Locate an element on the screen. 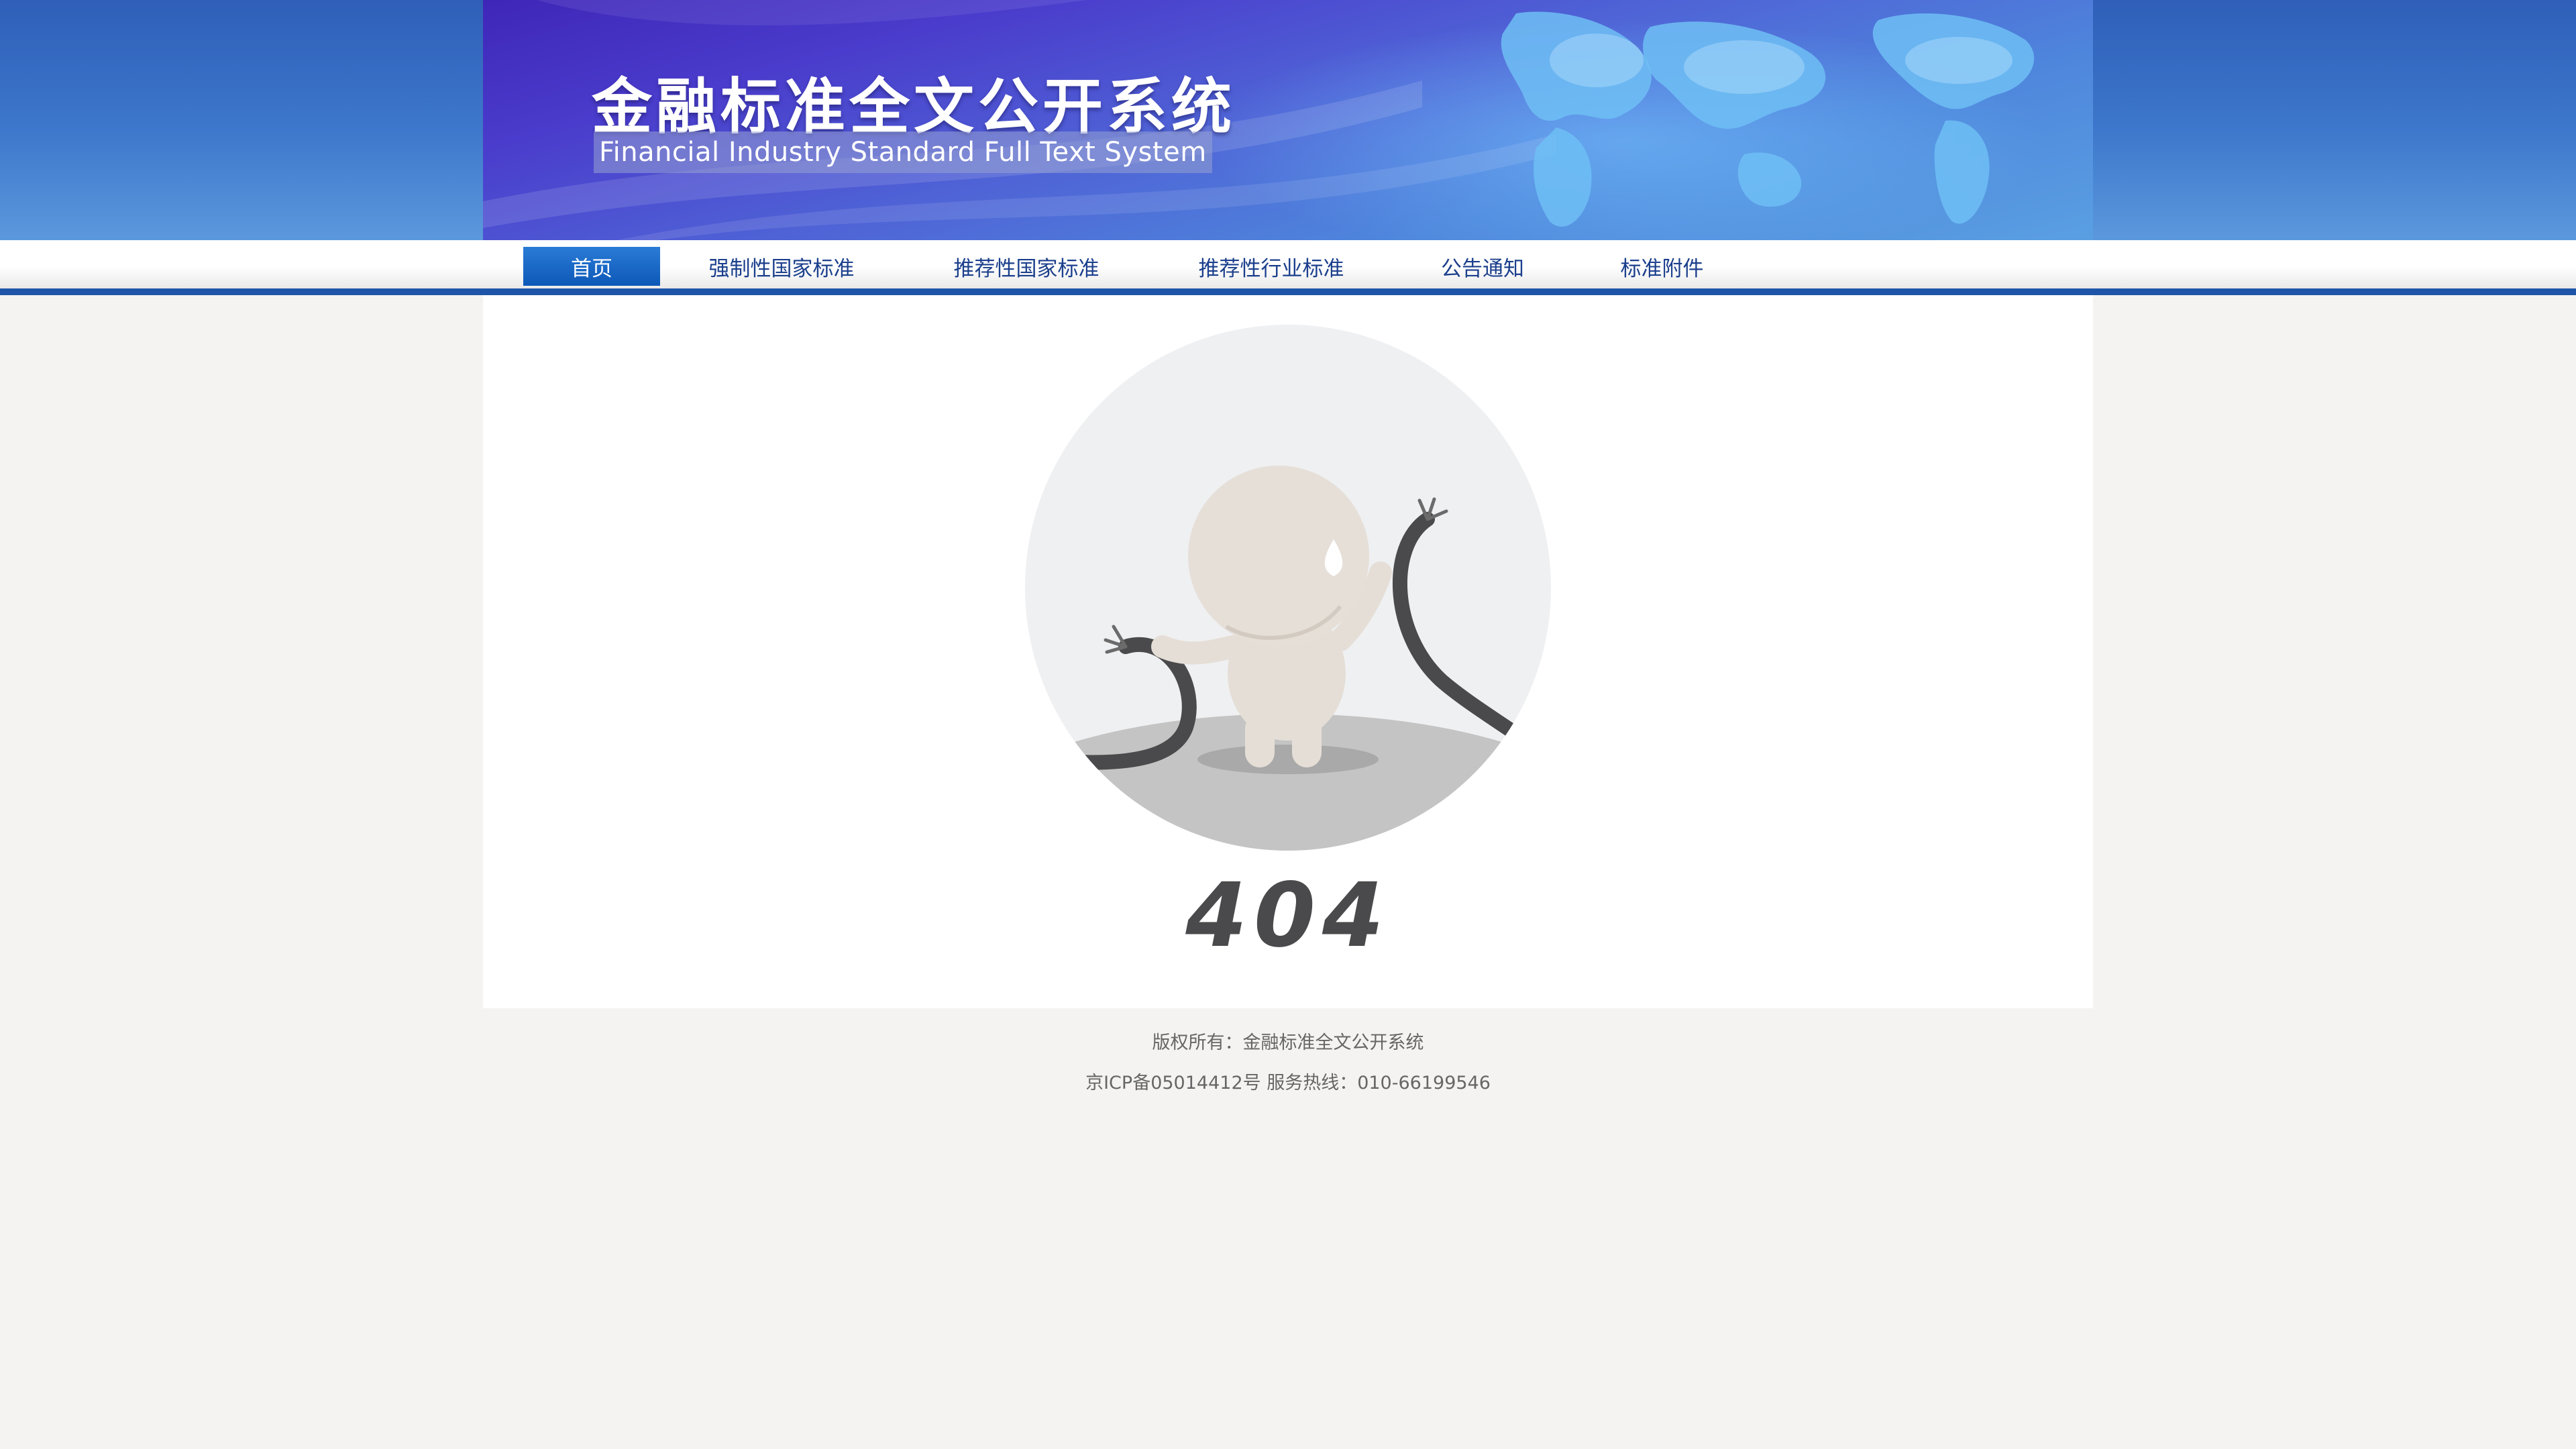  unplugged-cable-character-icon is located at coordinates (1288, 588).